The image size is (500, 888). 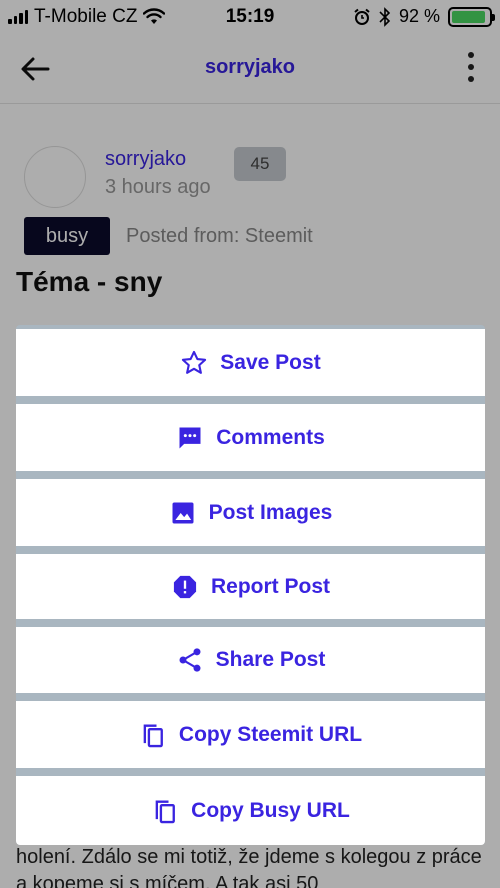 I want to click on copy-steemit-url-button: Copy Steemit URL, so click(x=250, y=734).